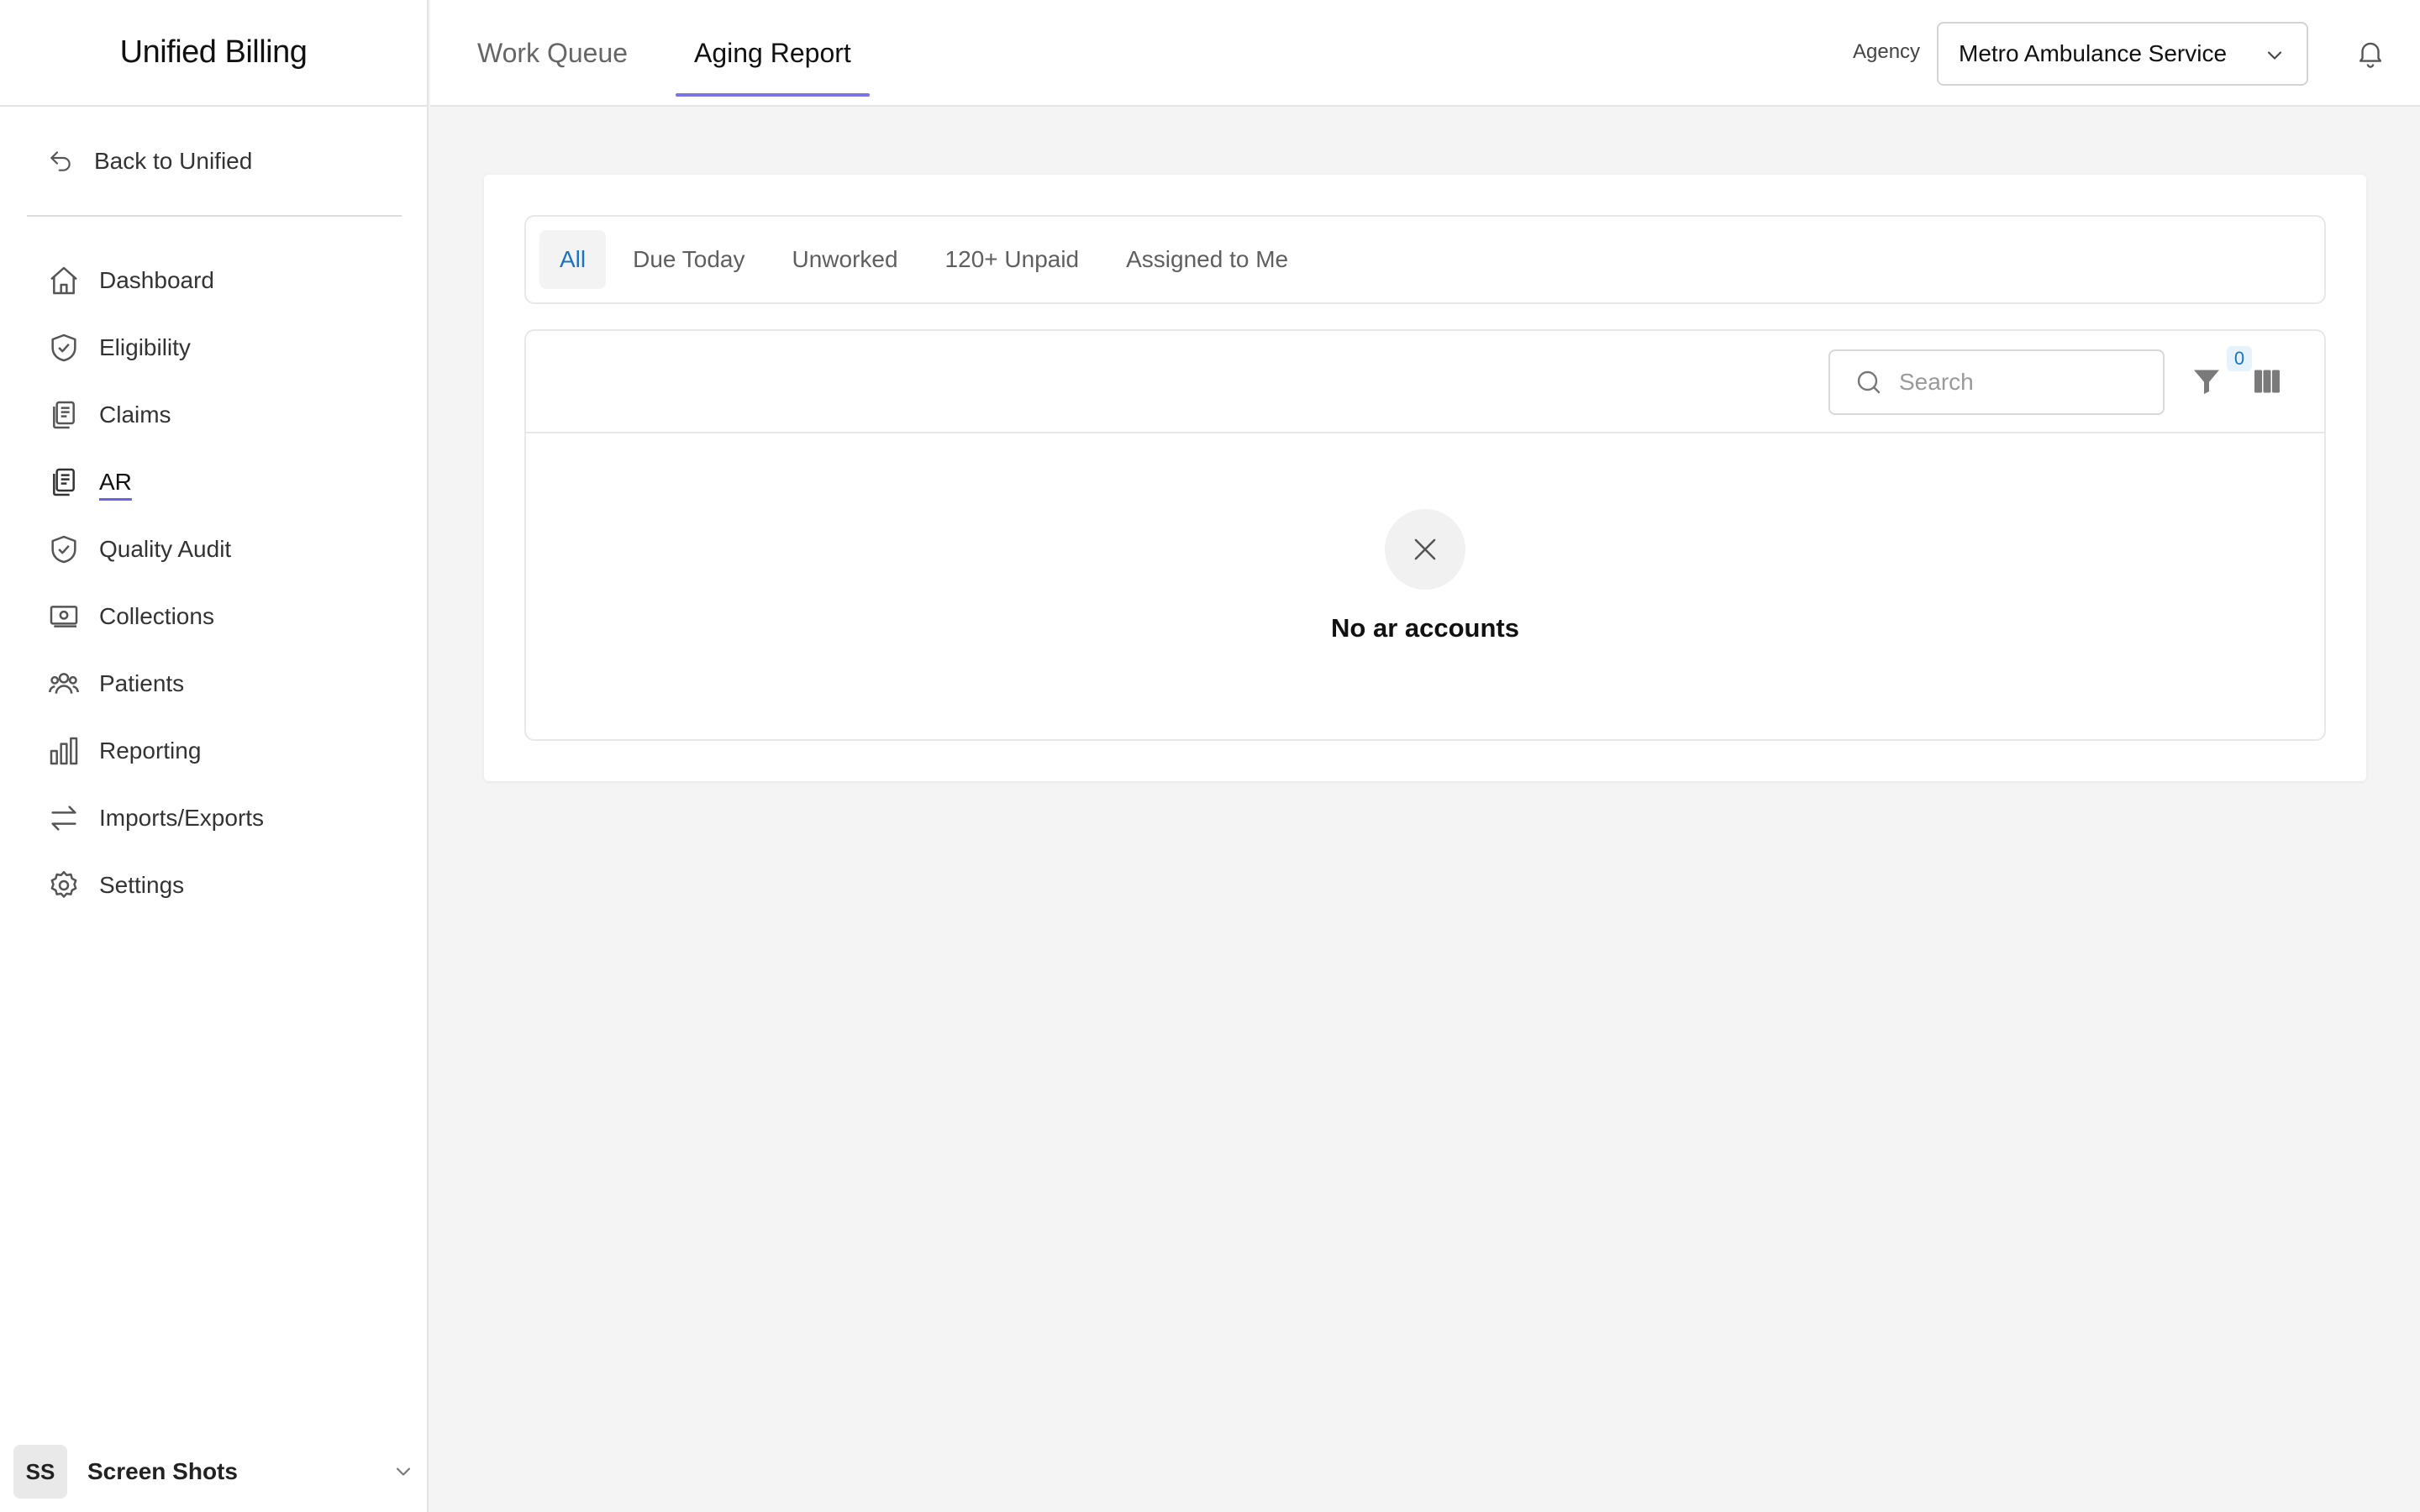  Describe the element at coordinates (150, 751) in the screenshot. I see `sidebar-item-label: Reporting` at that location.